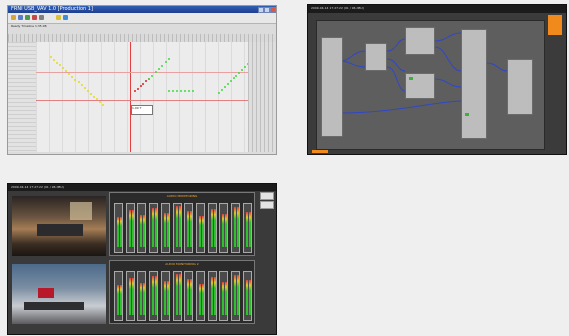  What do you see at coordinates (474, 84) in the screenshot?
I see `router-block` at bounding box center [474, 84].